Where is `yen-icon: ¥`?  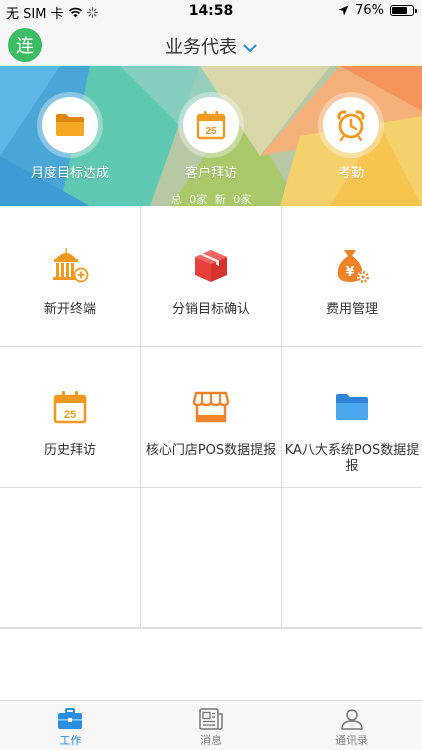 yen-icon: ¥ is located at coordinates (349, 272).